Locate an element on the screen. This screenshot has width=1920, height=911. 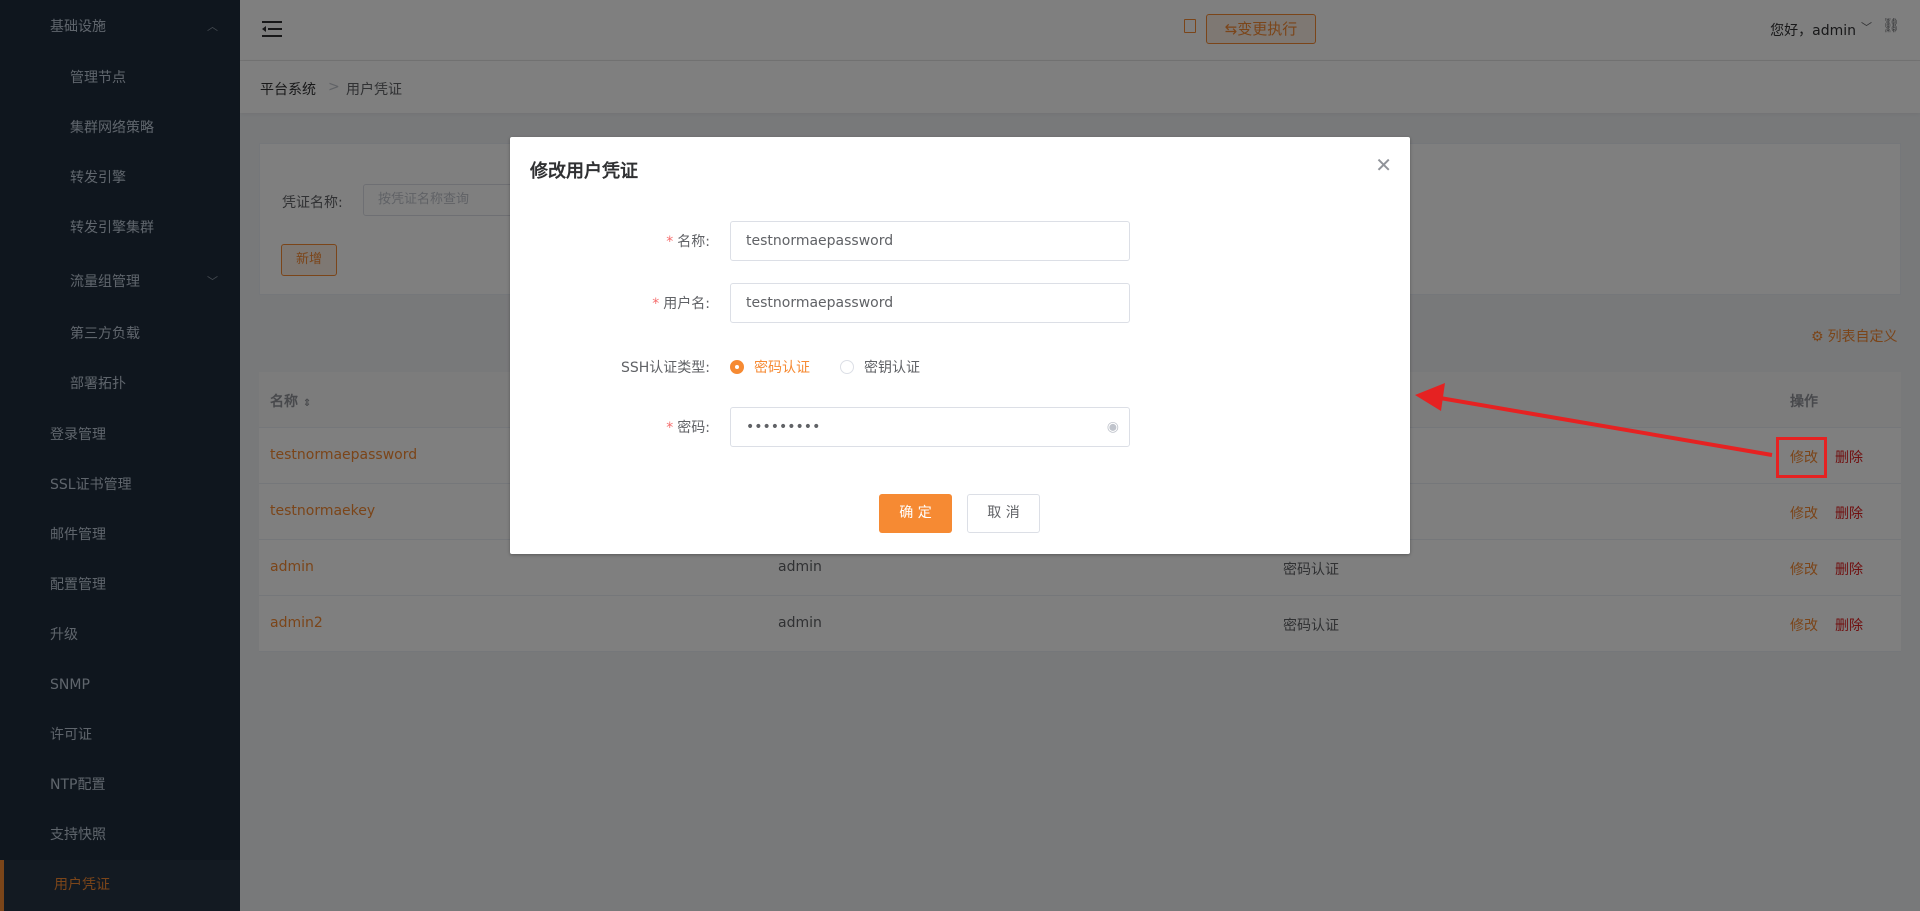
eye-icon: ◉ is located at coordinates (1113, 427).